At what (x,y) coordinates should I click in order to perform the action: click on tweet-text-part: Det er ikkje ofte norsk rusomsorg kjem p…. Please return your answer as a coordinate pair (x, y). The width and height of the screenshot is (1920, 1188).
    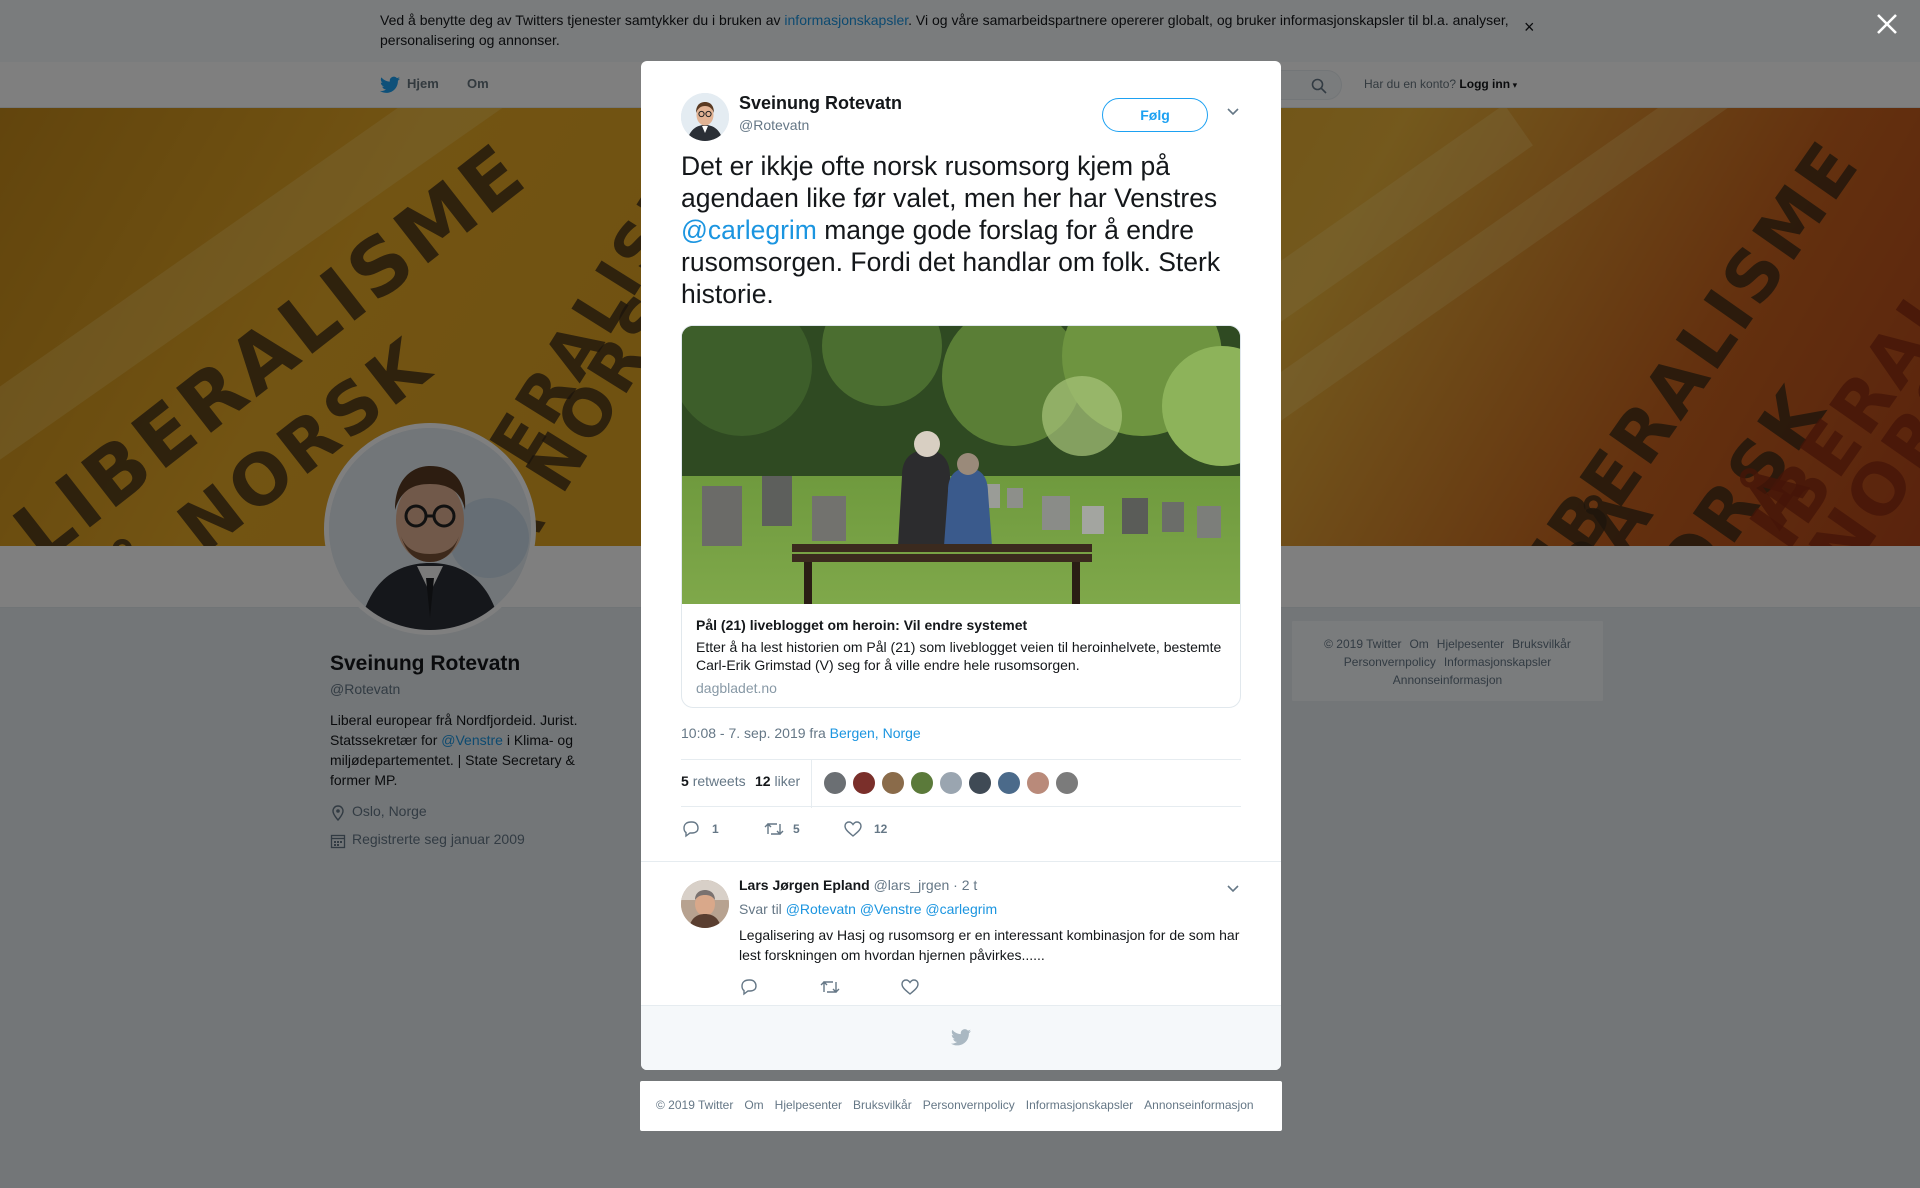
    Looking at the image, I should click on (949, 182).